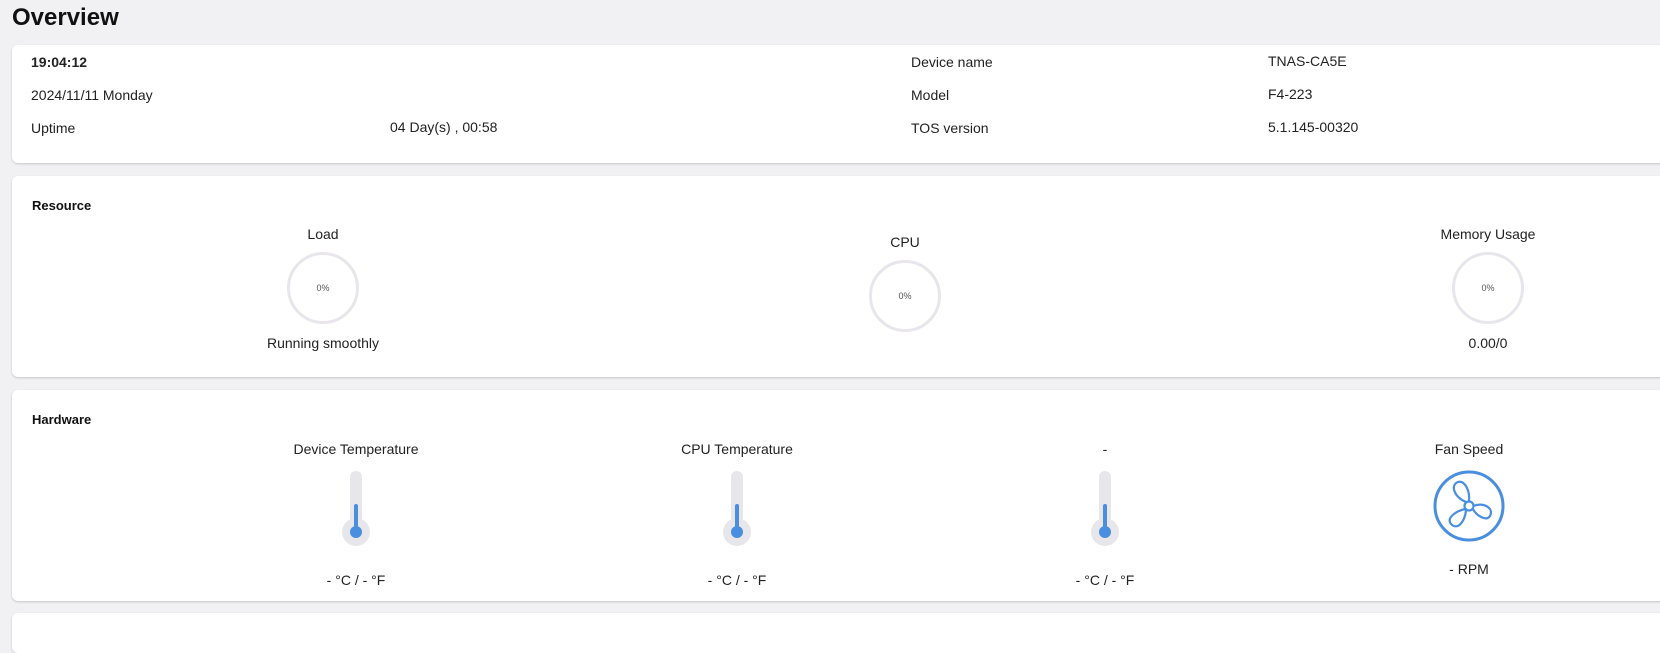  I want to click on cpu-temperature-label: CPU Temperature, so click(737, 449).